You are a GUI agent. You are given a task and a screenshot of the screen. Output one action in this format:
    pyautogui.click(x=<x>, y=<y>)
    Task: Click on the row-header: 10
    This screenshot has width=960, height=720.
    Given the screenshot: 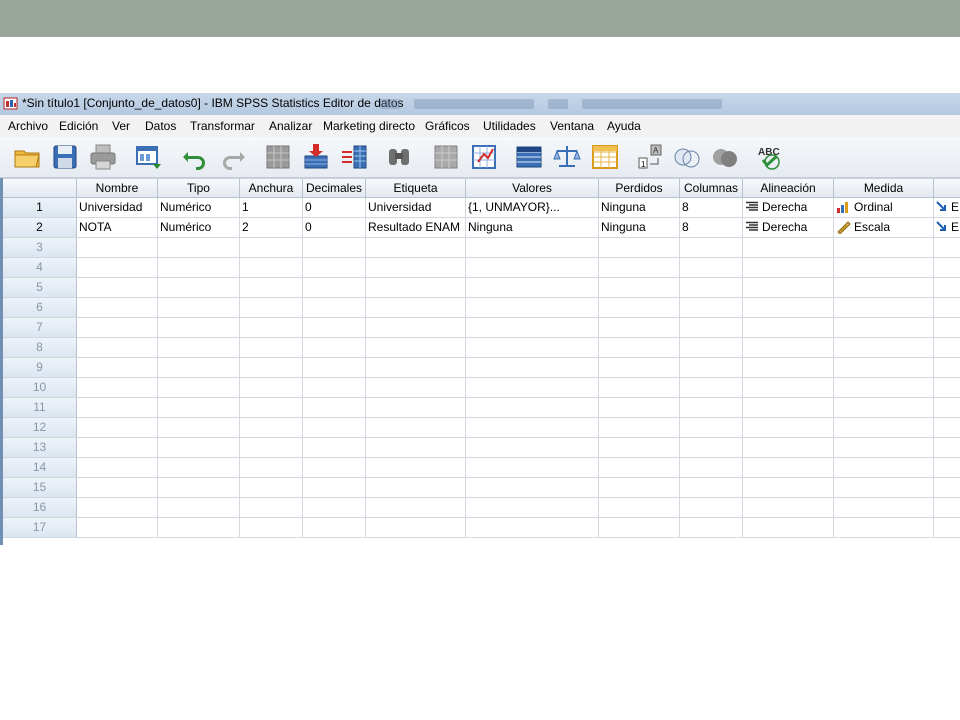 What is the action you would take?
    pyautogui.click(x=40, y=388)
    